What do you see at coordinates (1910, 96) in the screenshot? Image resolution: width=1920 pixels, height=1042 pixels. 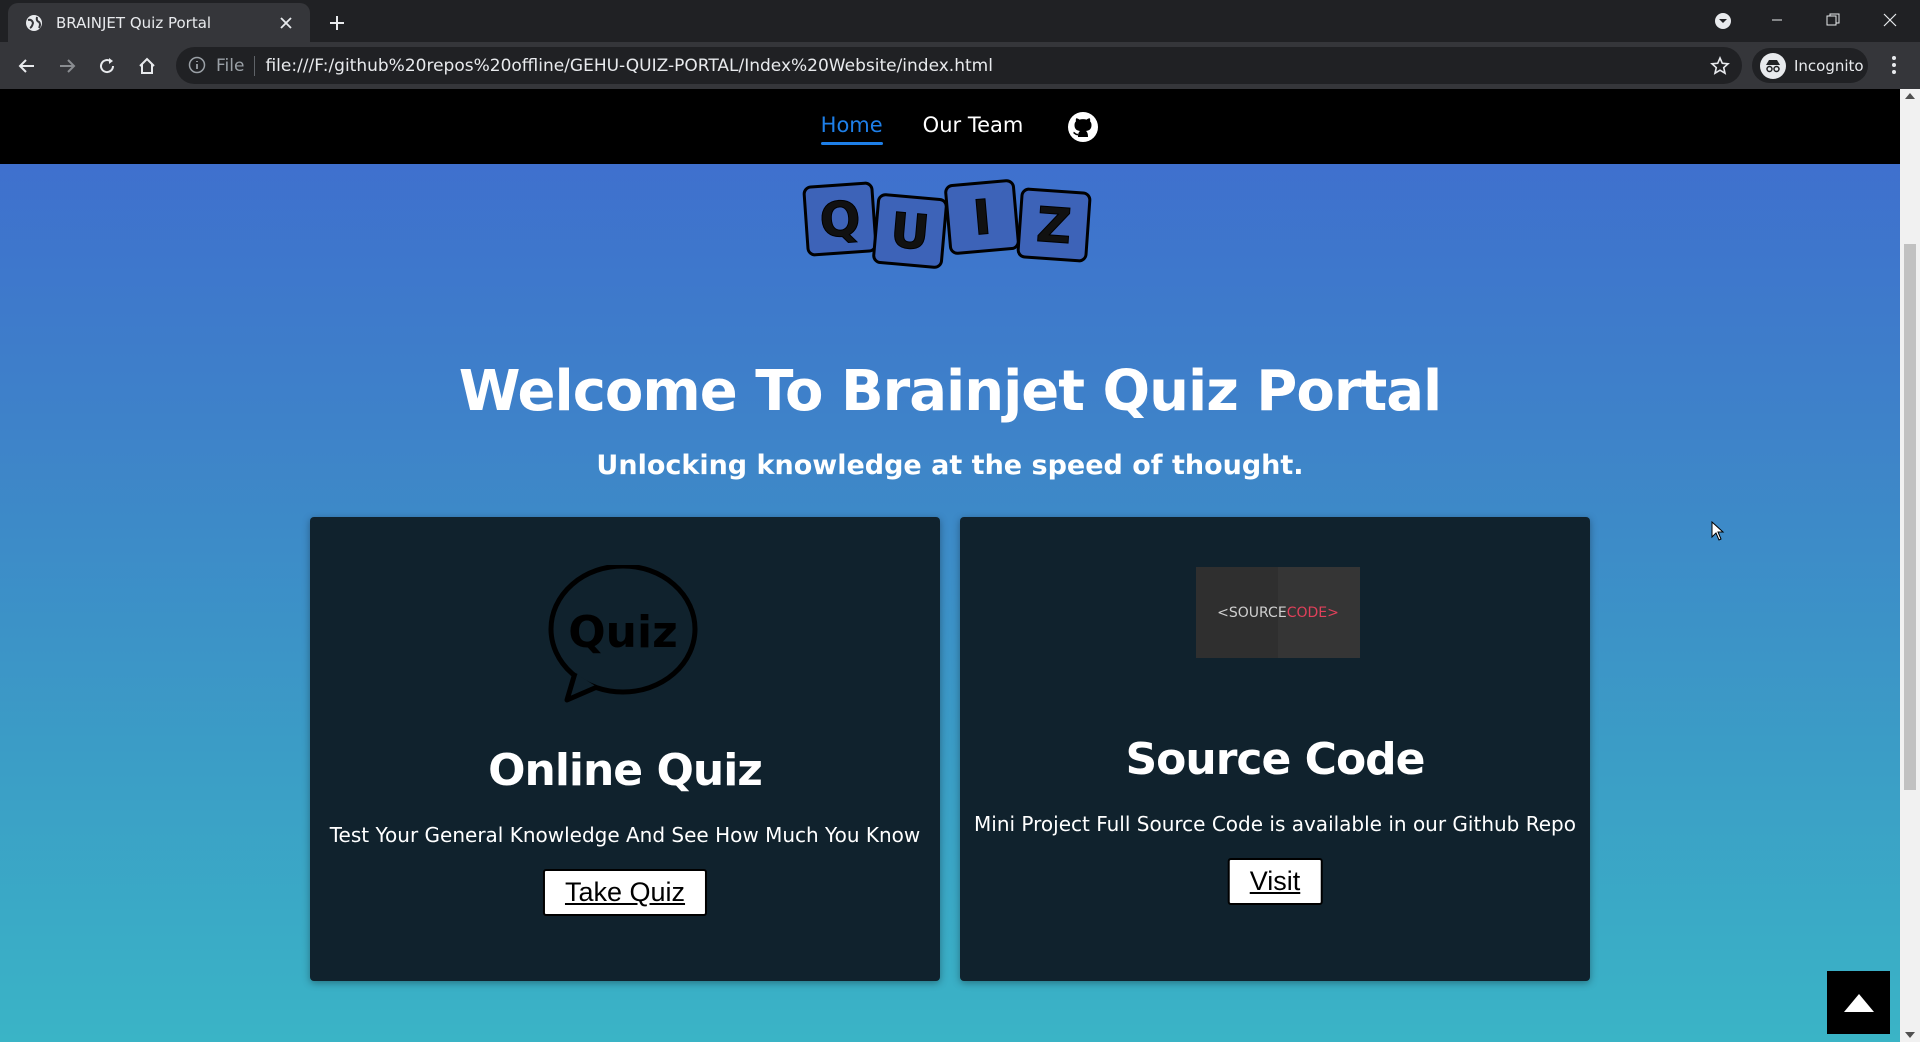 I see `scroll-up-icon` at bounding box center [1910, 96].